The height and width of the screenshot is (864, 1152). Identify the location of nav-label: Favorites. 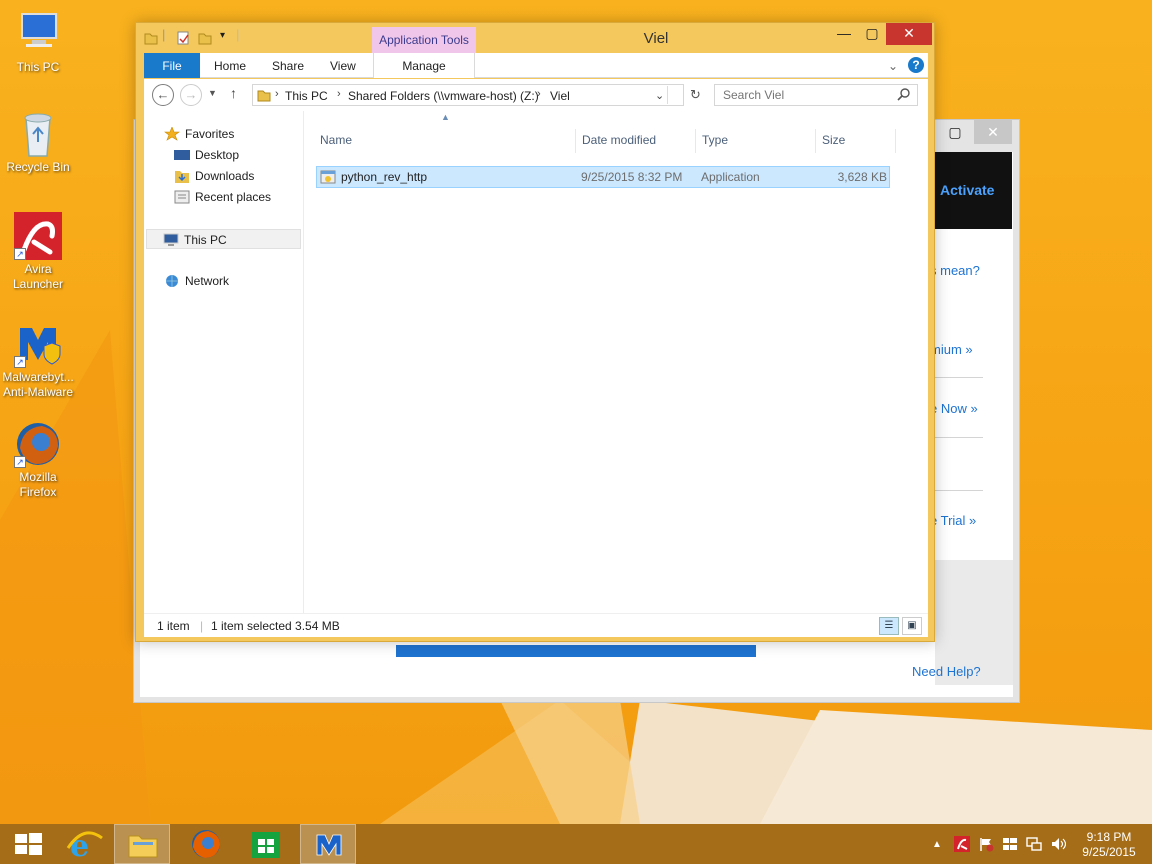
(210, 134).